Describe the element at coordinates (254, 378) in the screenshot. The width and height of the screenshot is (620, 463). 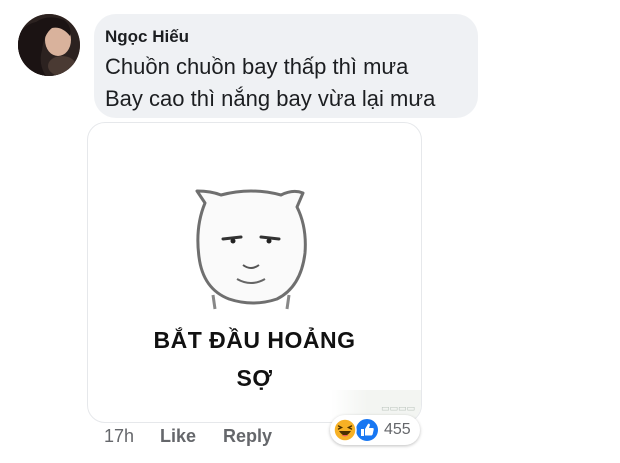
I see `meme-caption: SỢ` at that location.